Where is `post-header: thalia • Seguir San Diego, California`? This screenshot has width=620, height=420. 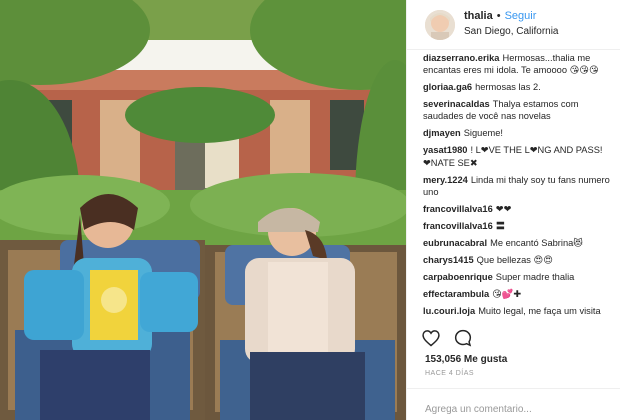 post-header: thalia • Seguir San Diego, California is located at coordinates (513, 25).